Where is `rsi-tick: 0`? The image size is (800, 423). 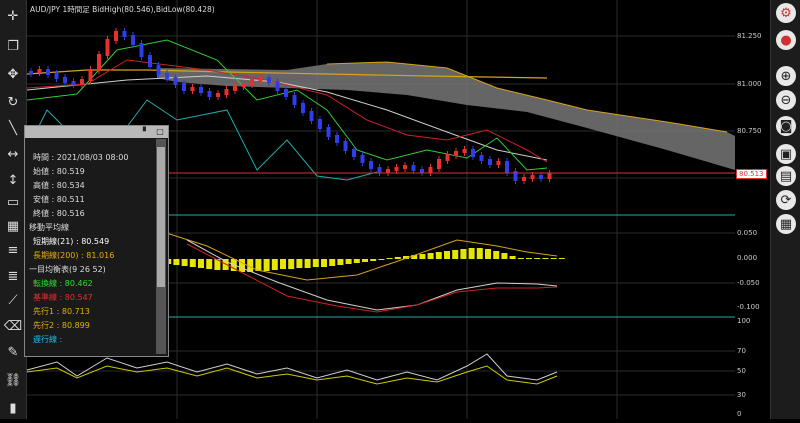
rsi-tick: 0 is located at coordinates (739, 414).